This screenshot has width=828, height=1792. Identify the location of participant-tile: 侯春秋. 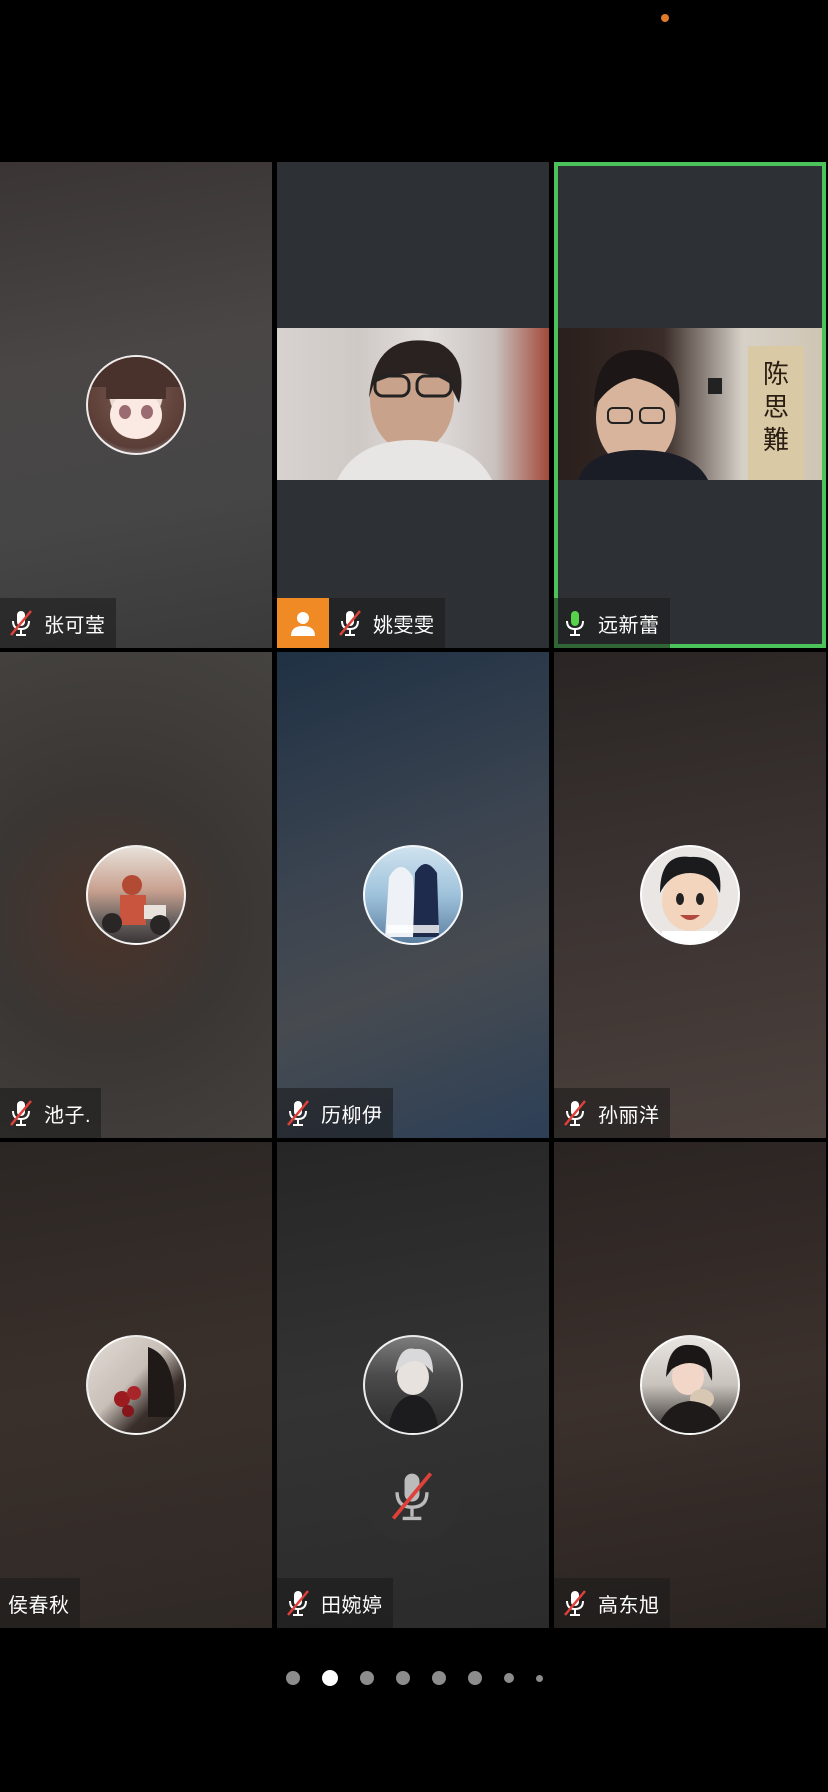
(136, 1385).